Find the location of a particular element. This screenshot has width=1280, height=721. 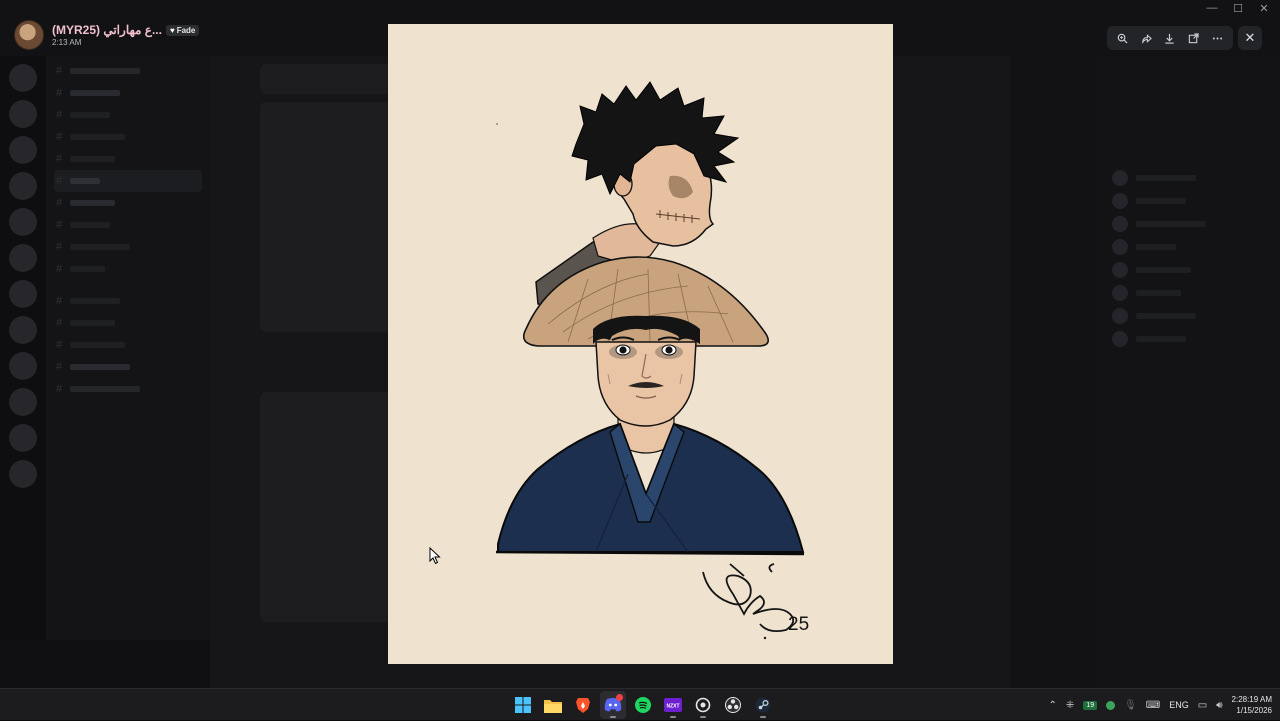

close-icon: ✕ is located at coordinates (1250, 38).